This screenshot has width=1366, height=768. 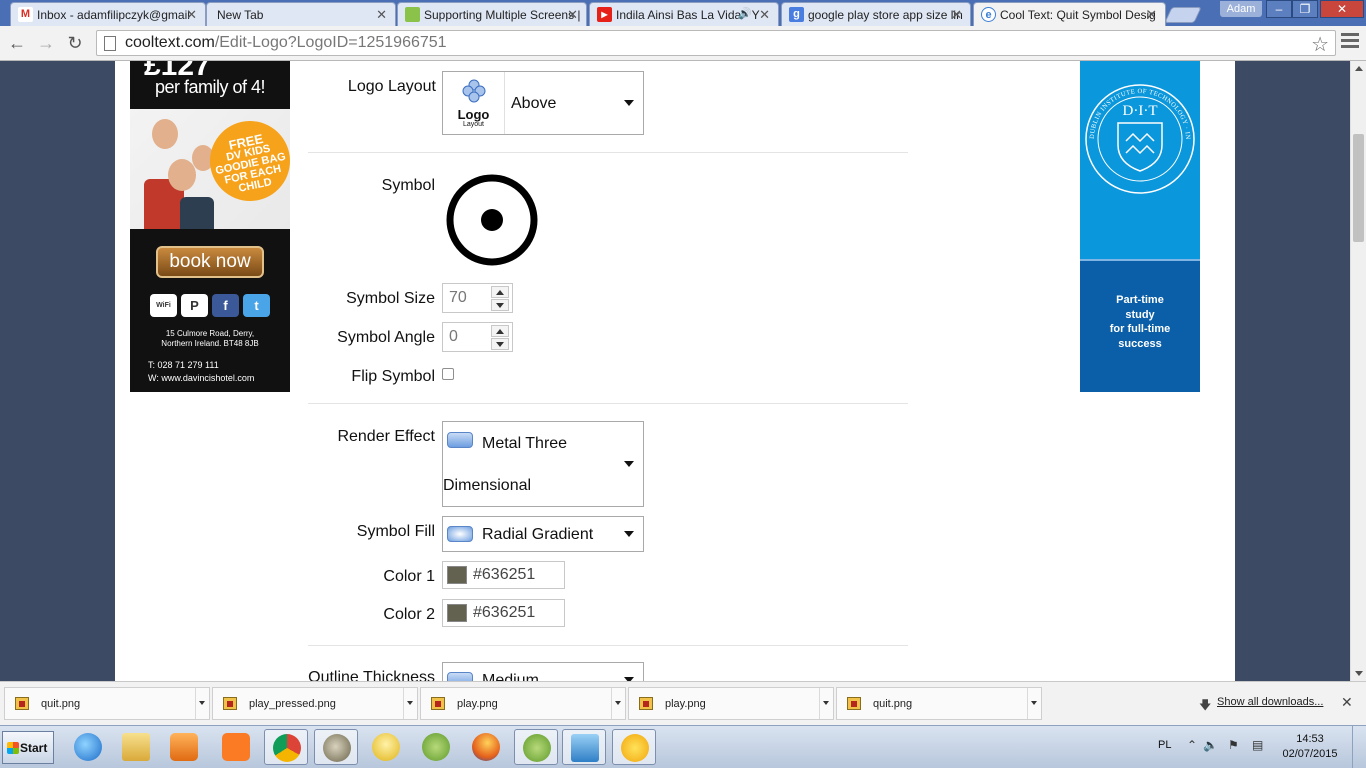 I want to click on internet-explorer-icon, so click(x=88, y=747).